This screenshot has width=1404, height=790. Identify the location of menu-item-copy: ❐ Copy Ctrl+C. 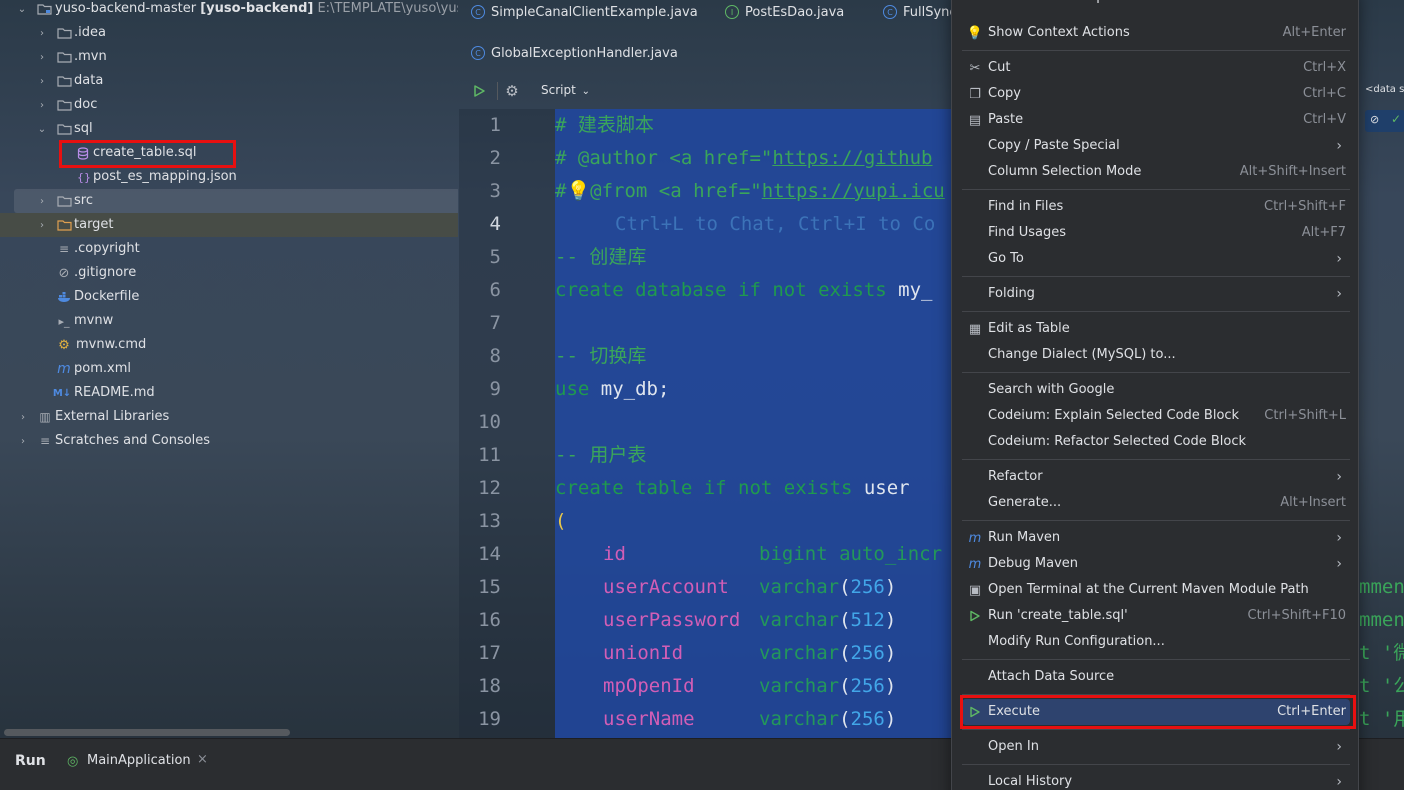
(1156, 94).